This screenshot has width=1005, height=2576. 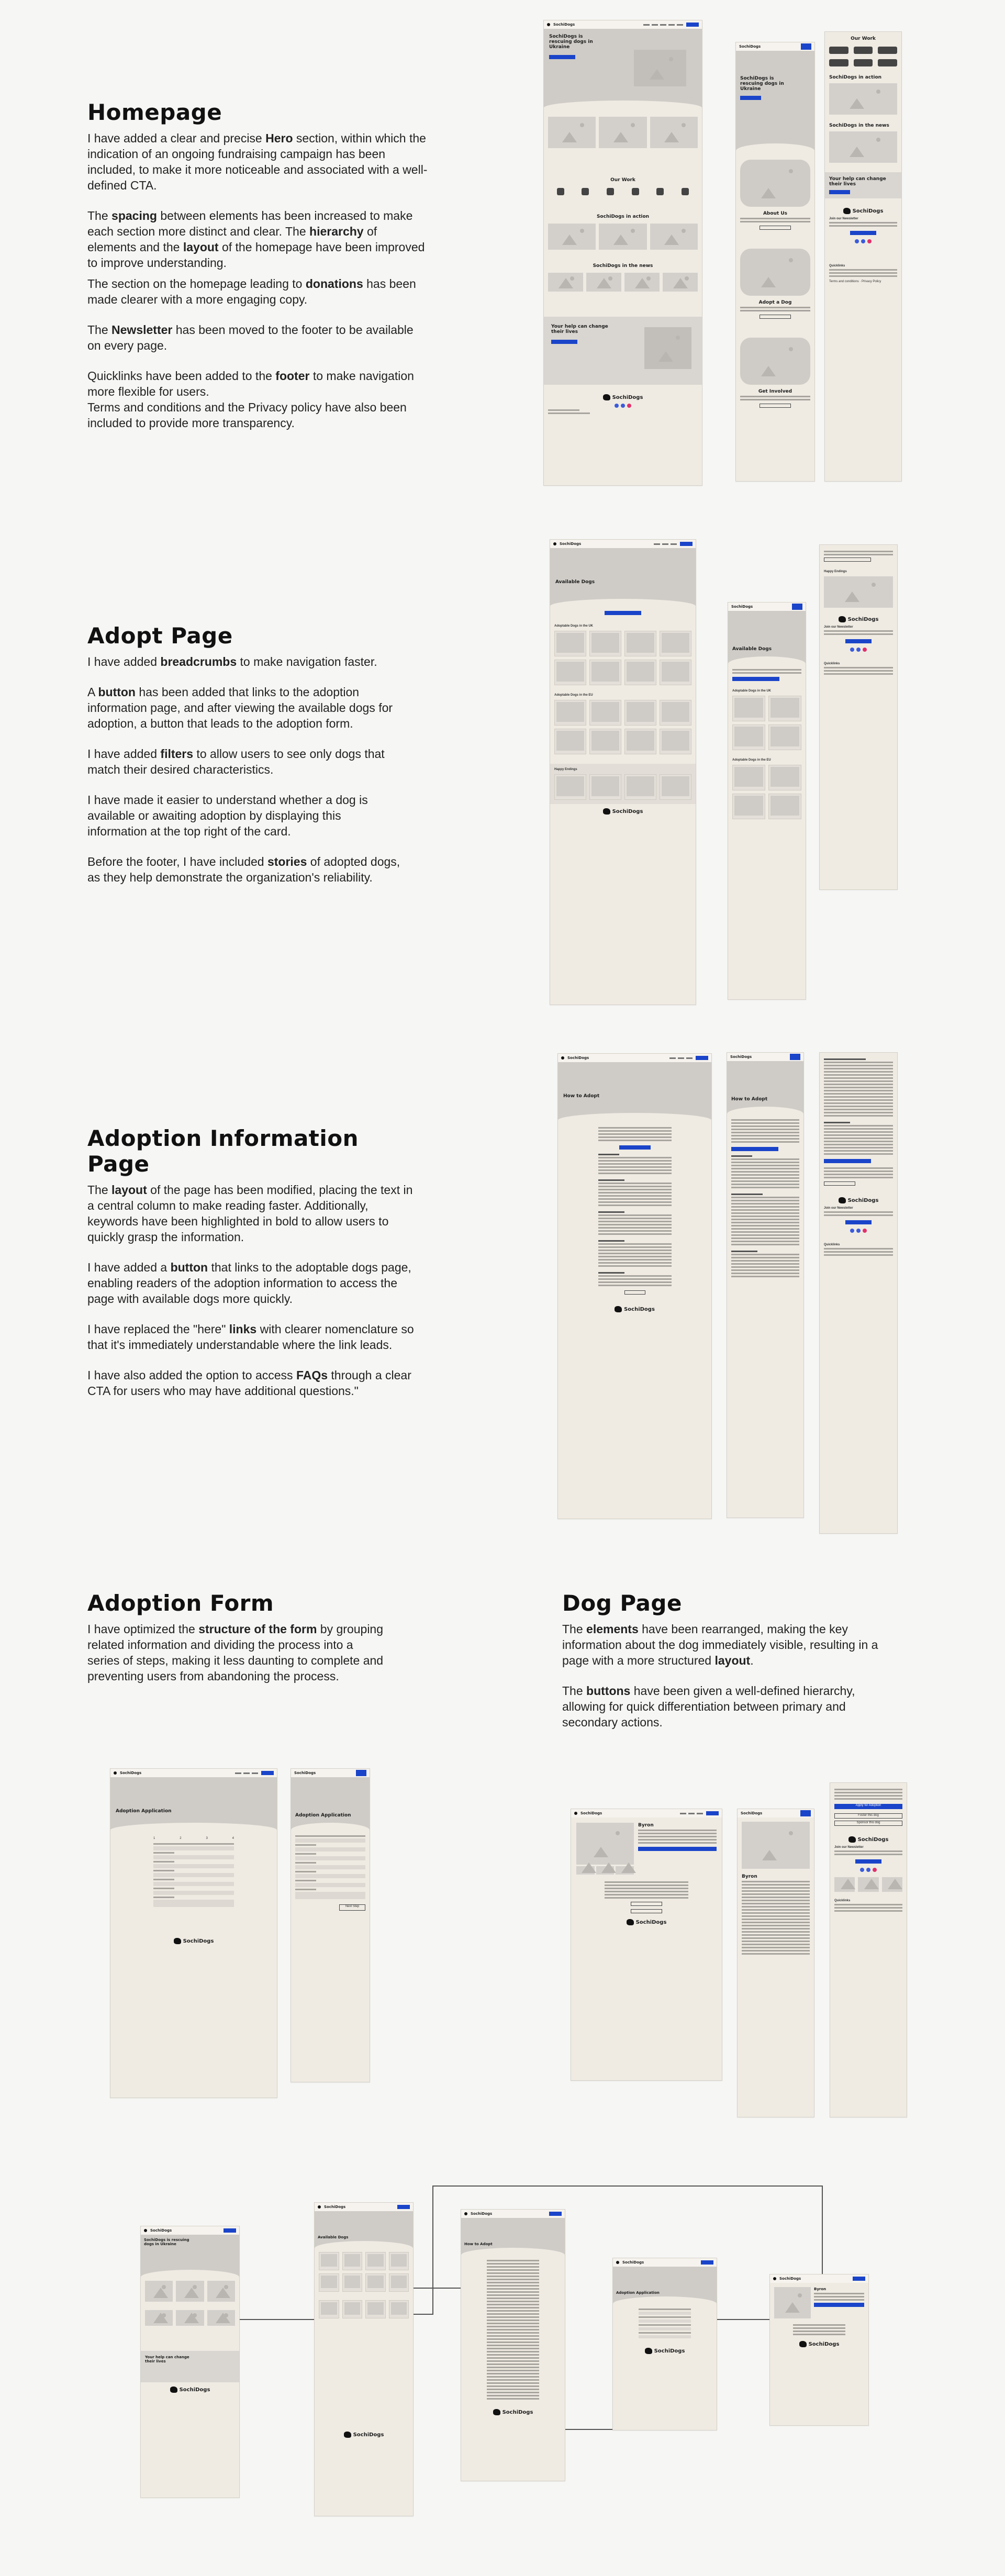 What do you see at coordinates (160, 636) in the screenshot?
I see `adopt-title: Adopt Page` at bounding box center [160, 636].